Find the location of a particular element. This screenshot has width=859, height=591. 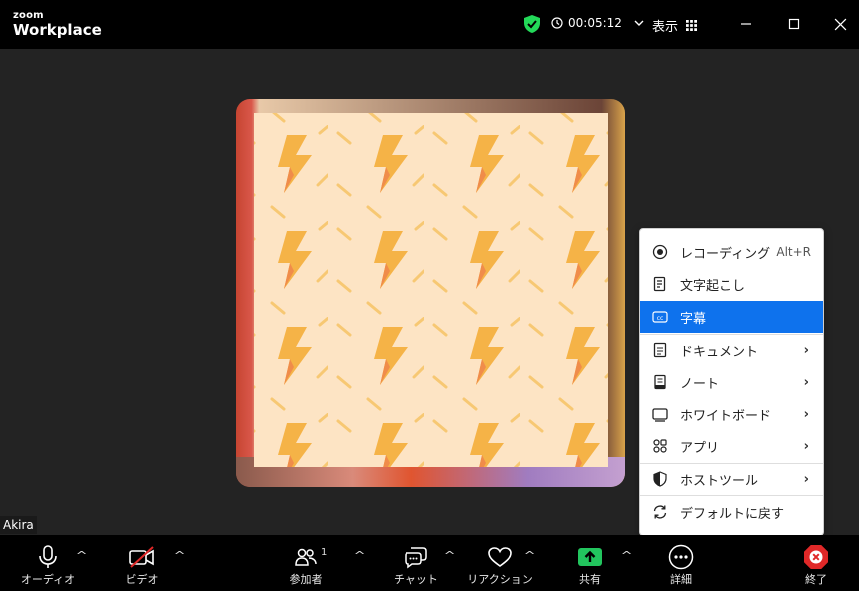

menu-item-label: レコーディング is located at coordinates (725, 254).